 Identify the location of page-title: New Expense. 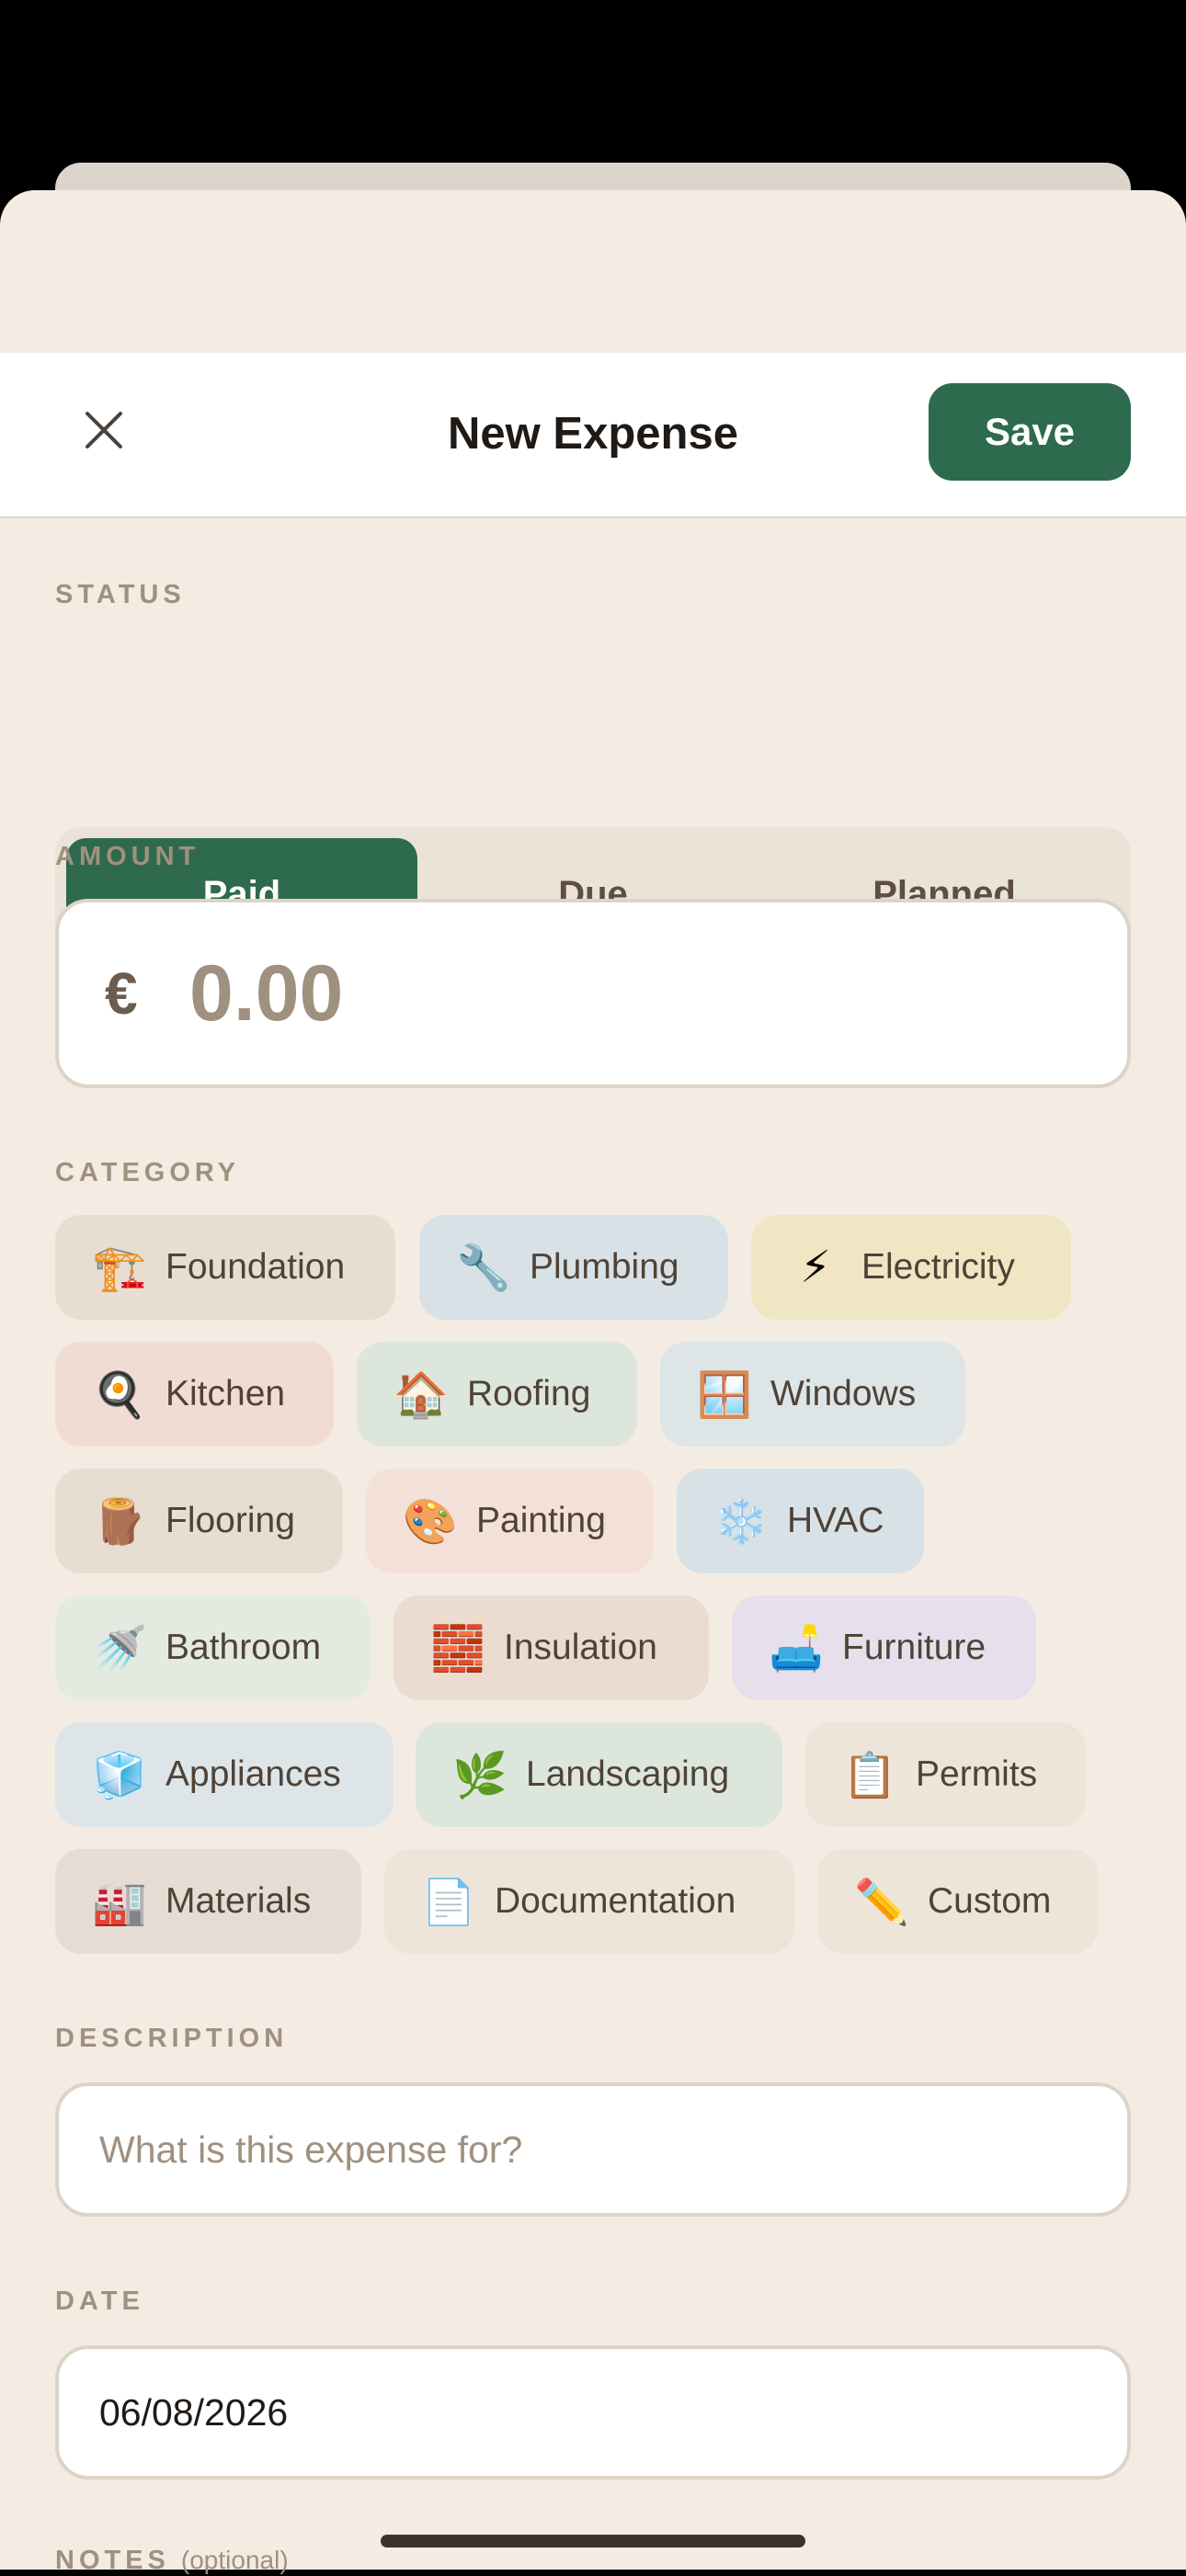
(593, 434).